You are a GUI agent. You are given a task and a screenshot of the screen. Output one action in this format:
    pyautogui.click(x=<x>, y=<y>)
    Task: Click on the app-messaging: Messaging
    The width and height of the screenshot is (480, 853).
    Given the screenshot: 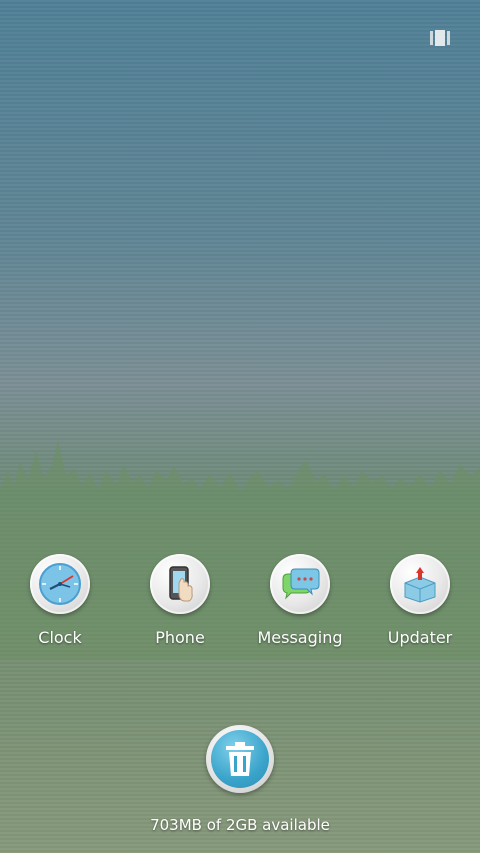 What is the action you would take?
    pyautogui.click(x=300, y=609)
    